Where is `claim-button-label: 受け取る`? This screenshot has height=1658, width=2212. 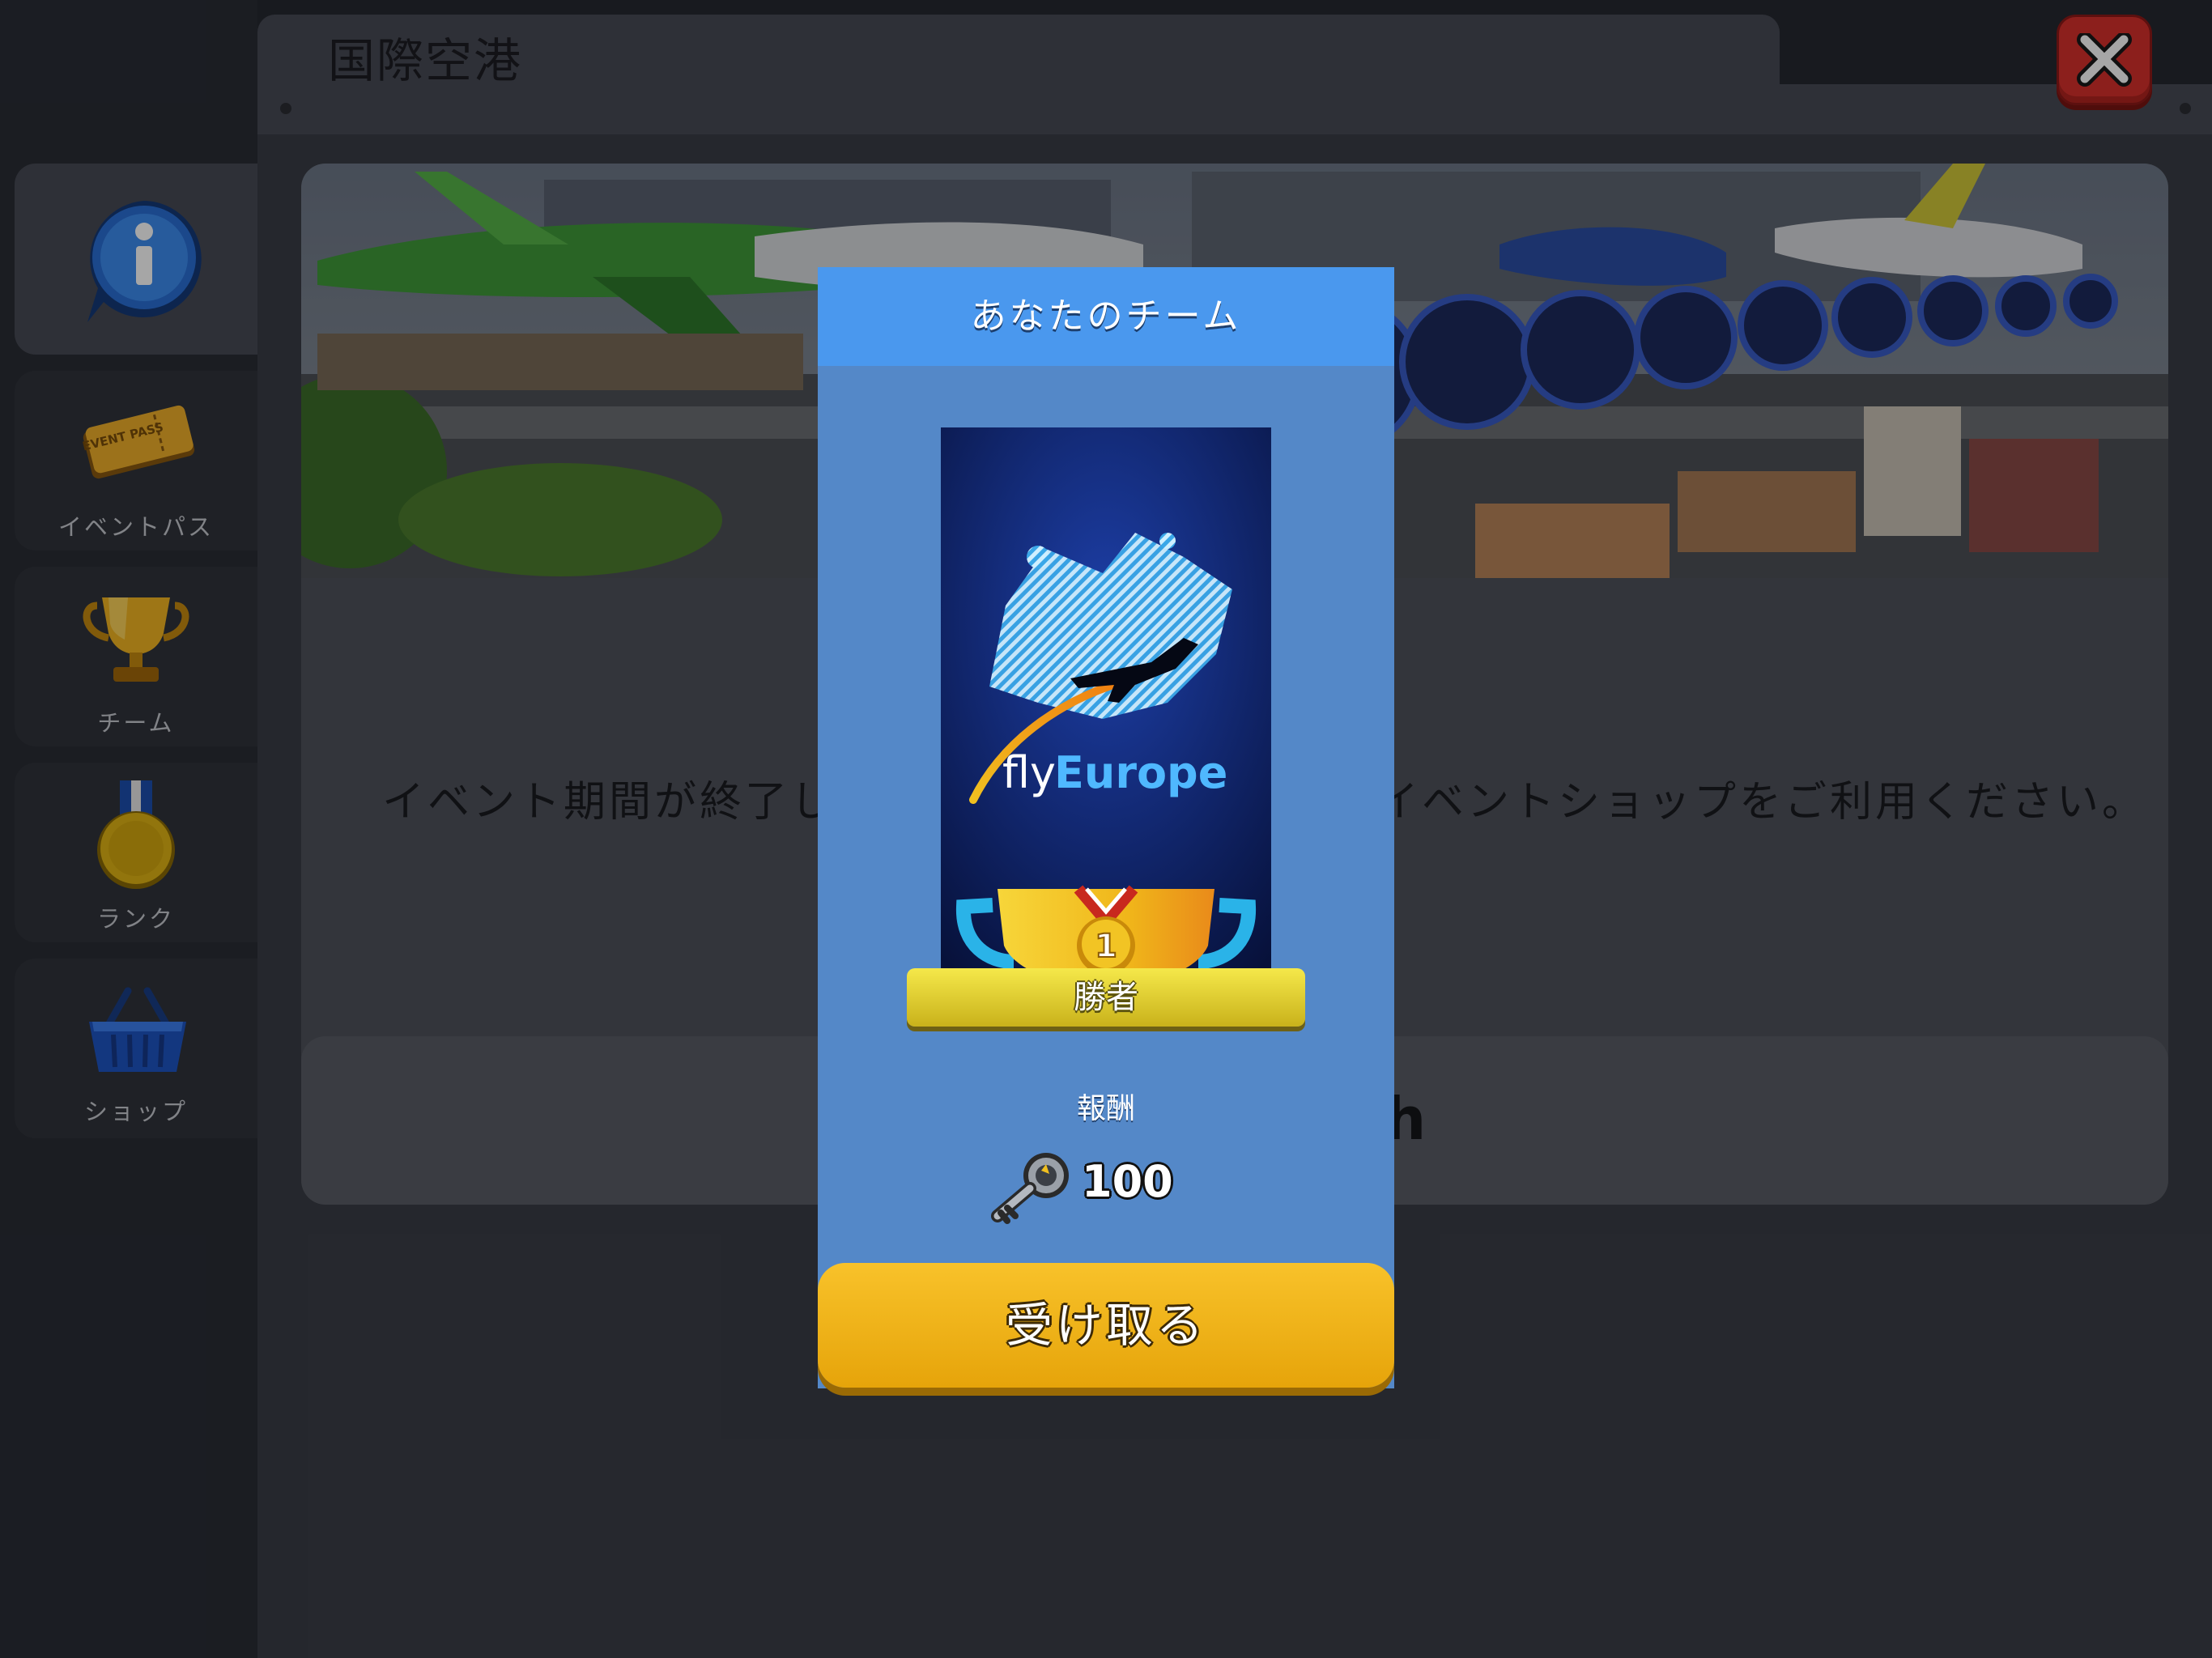
claim-button-label: 受け取る is located at coordinates (1105, 1325).